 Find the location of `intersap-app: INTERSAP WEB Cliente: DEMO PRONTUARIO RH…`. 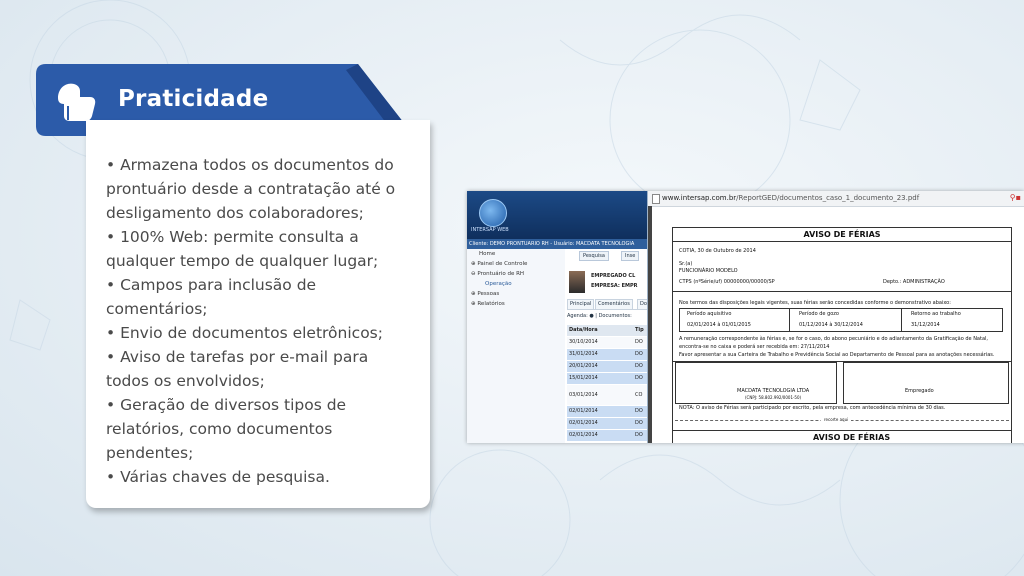

intersap-app: INTERSAP WEB Cliente: DEMO PRONTUARIO RH… is located at coordinates (563, 317).